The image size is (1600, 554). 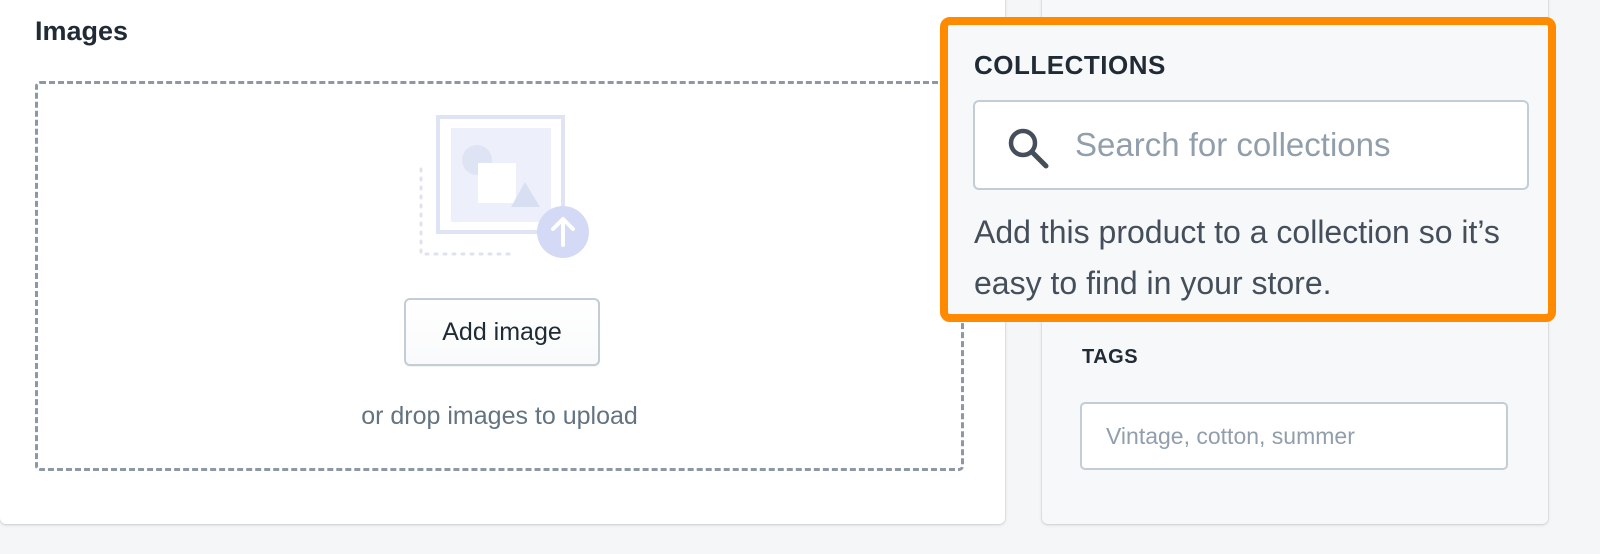 What do you see at coordinates (82, 31) in the screenshot?
I see `images-title: Images` at bounding box center [82, 31].